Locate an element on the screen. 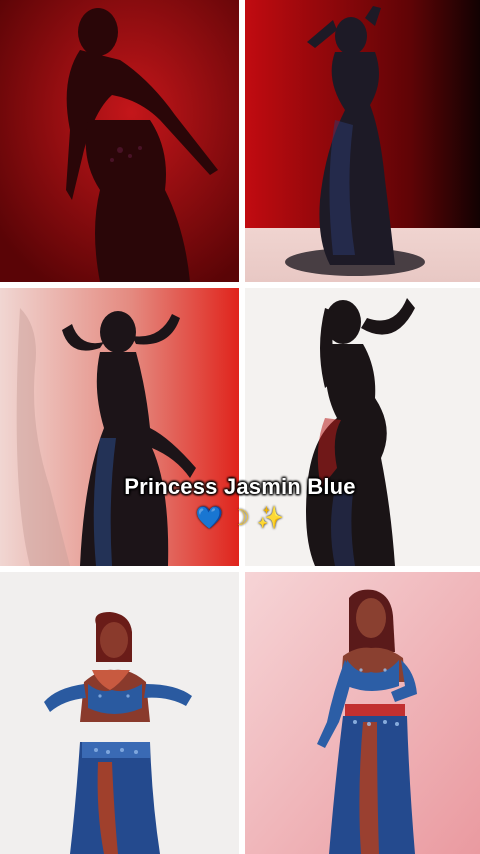 This screenshot has width=480, height=854. blue-heart-icon: 💙 is located at coordinates (209, 518).